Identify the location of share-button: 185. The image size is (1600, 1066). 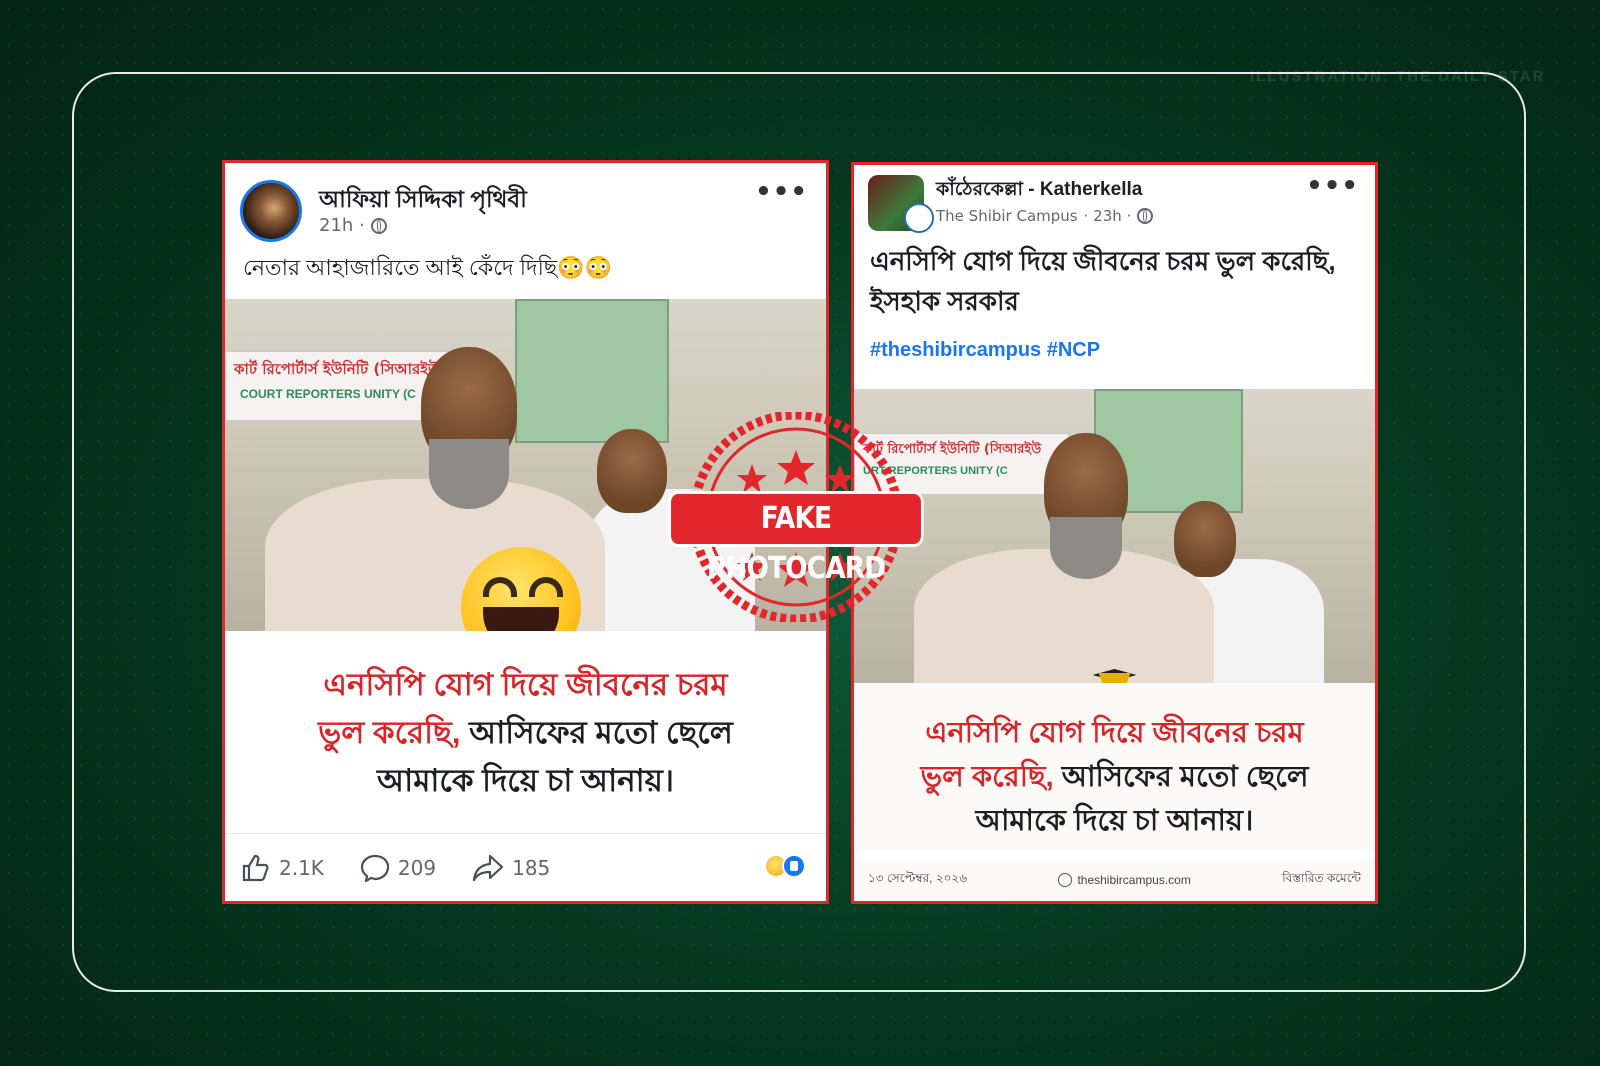
(511, 868).